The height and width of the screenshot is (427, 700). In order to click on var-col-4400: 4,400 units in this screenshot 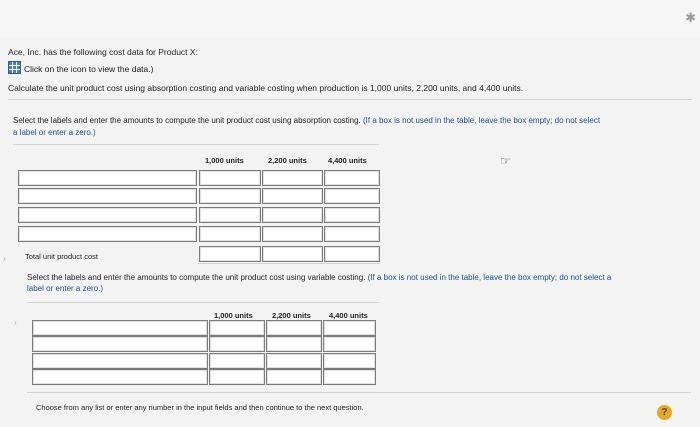, I will do `click(348, 315)`.